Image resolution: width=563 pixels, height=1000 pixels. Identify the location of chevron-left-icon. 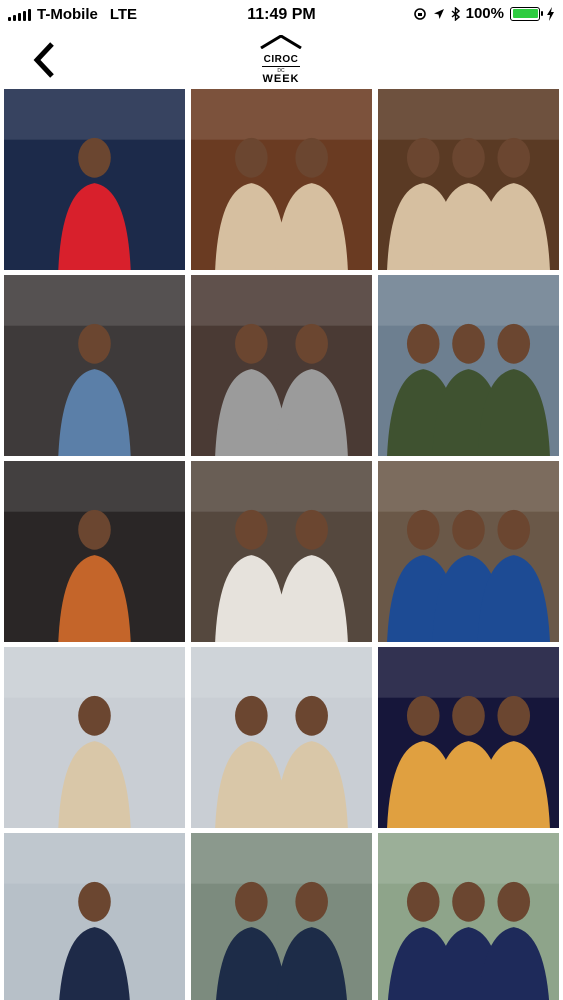
(43, 60).